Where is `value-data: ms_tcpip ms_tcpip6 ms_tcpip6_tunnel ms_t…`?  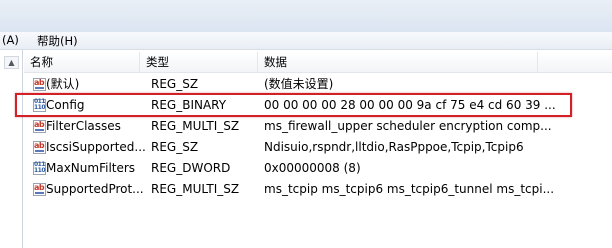
value-data: ms_tcpip ms_tcpip6 ms_tcpip6_tunnel ms_t… is located at coordinates (409, 189).